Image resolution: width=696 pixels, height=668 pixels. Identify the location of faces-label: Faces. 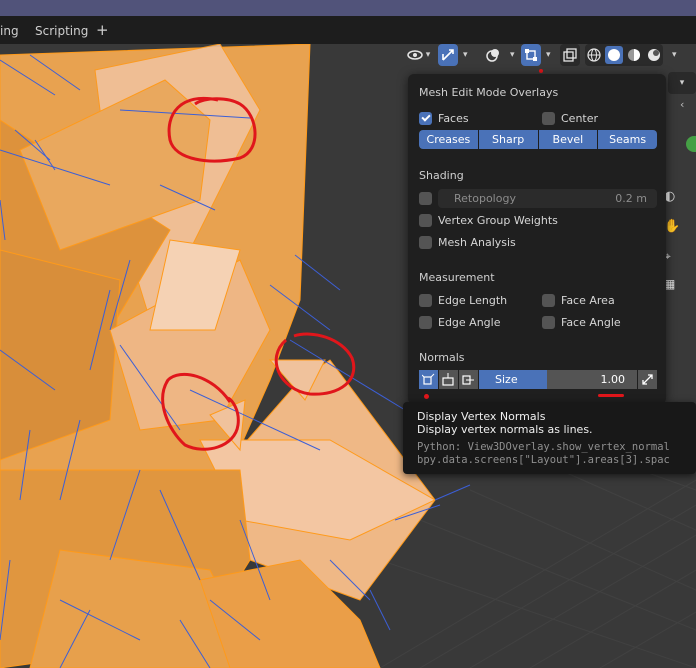
(453, 118).